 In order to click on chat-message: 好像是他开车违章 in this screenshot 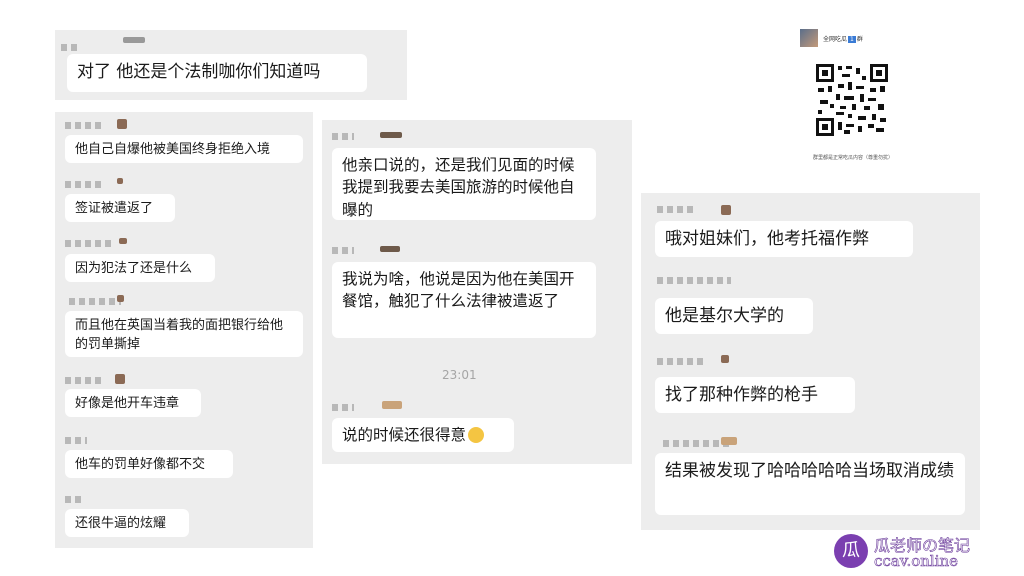, I will do `click(133, 403)`.